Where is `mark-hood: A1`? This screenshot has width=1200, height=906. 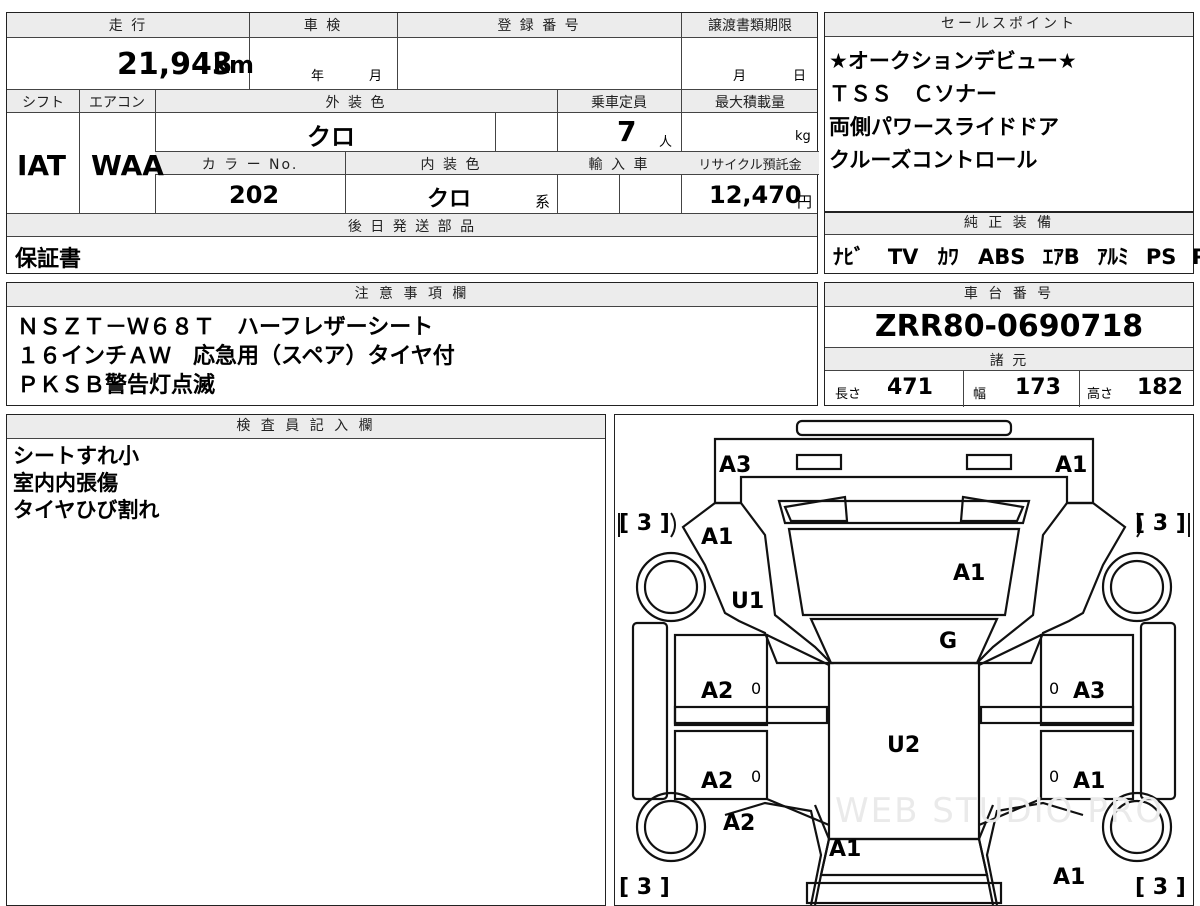
mark-hood: A1 is located at coordinates (845, 849).